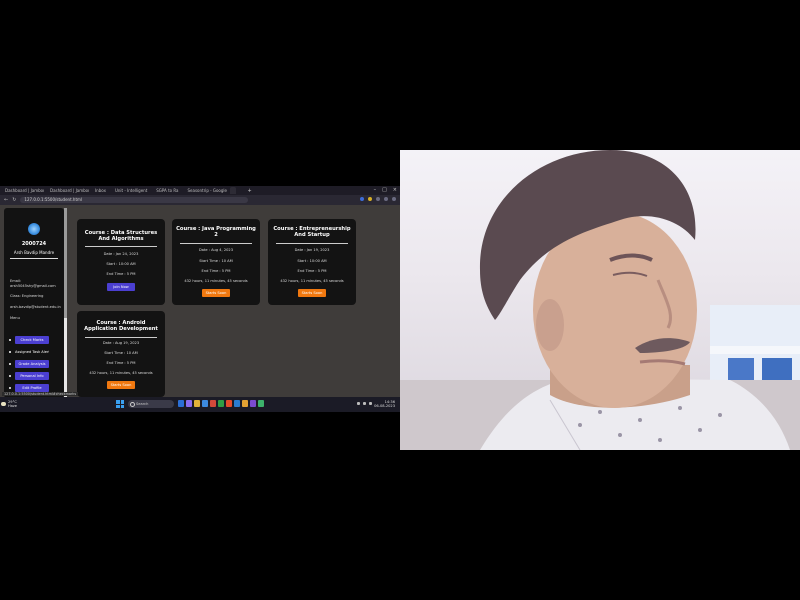  Describe the element at coordinates (216, 250) in the screenshot. I see `course-date: Date : Aug 4, 2023` at that location.